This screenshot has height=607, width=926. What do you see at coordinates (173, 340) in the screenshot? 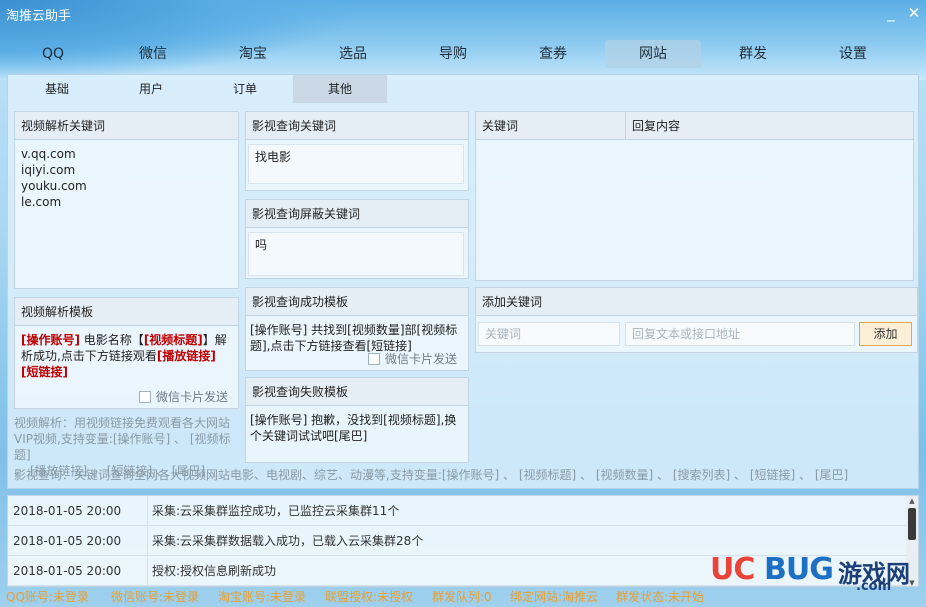
I see `template-var-title: [视频标题]` at bounding box center [173, 340].